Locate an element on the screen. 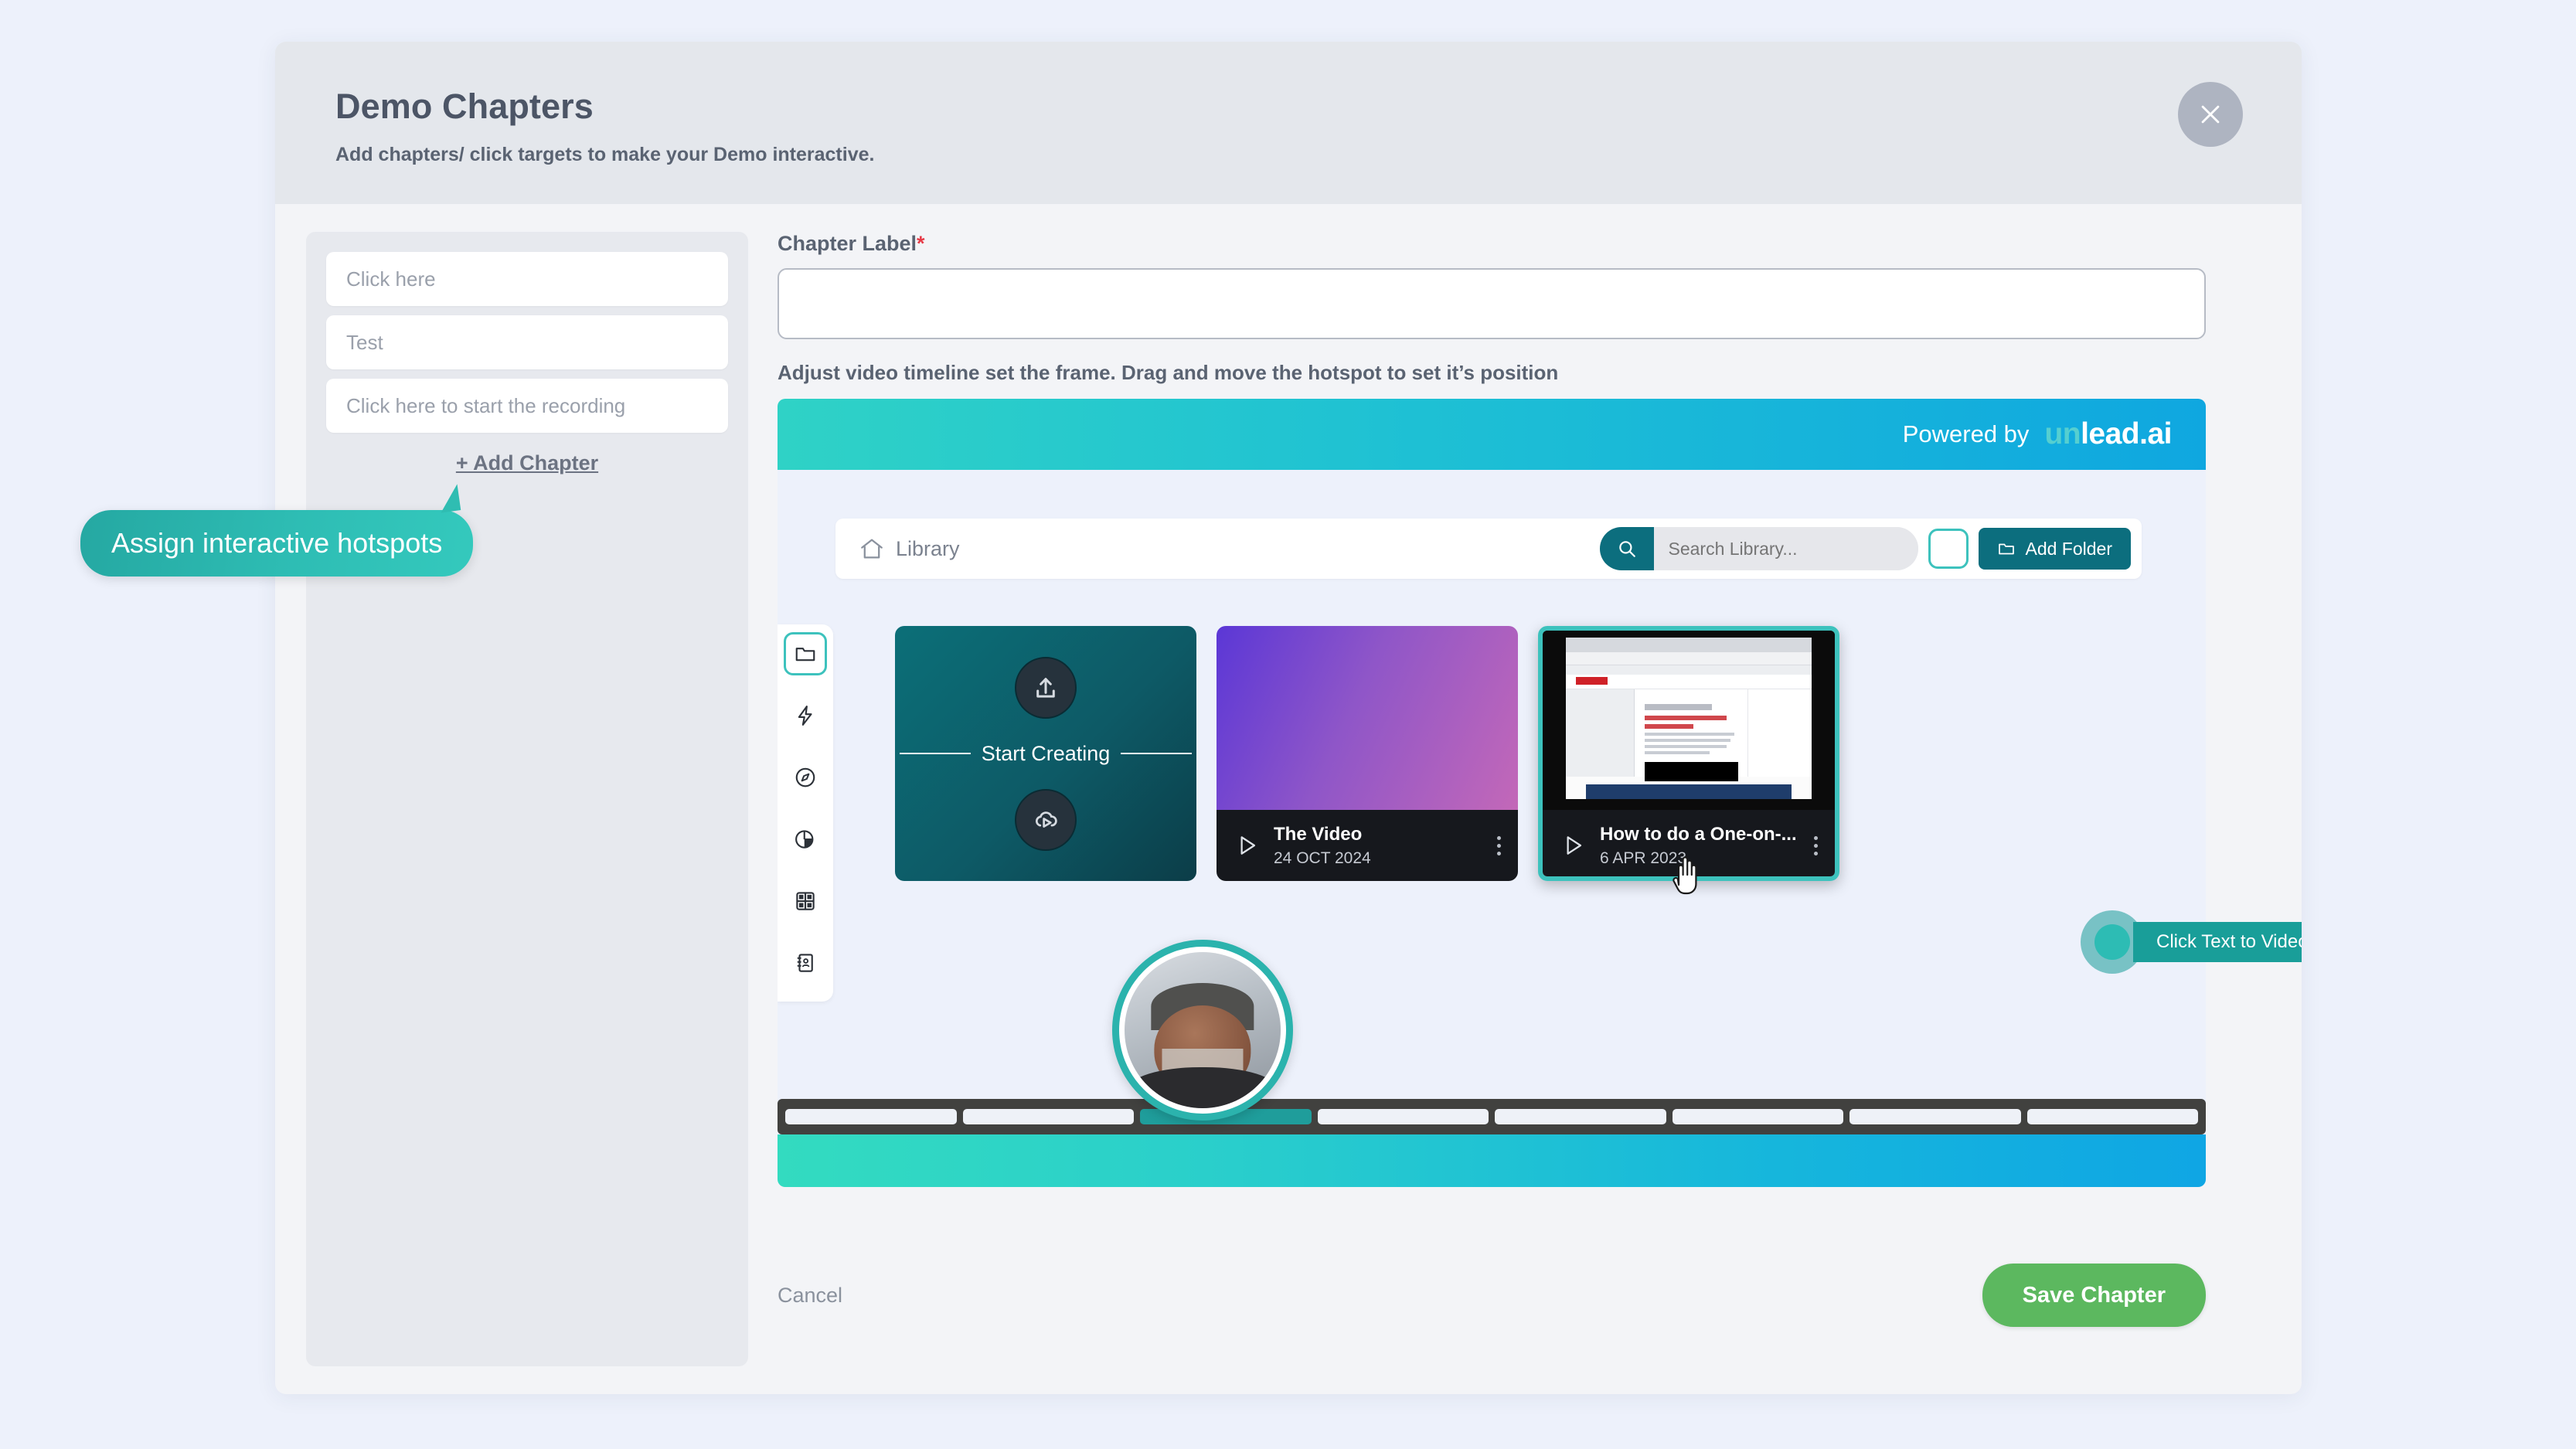 This screenshot has height=1449, width=2576. video-card: The Video 24 OCT 2024 is located at coordinates (1367, 753).